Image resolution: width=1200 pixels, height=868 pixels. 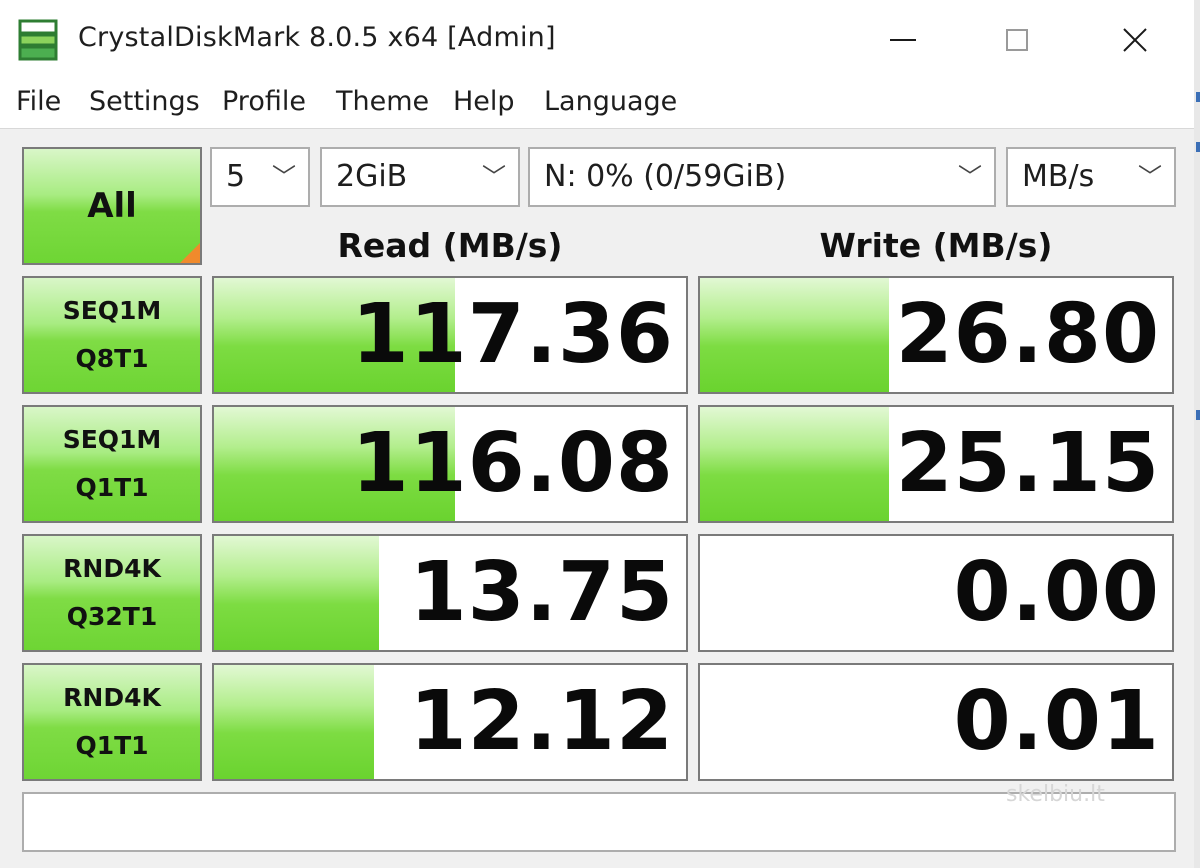 I want to click on test-button-seq1m-q1t1: SEQ1M Q1T1, so click(x=112, y=464).